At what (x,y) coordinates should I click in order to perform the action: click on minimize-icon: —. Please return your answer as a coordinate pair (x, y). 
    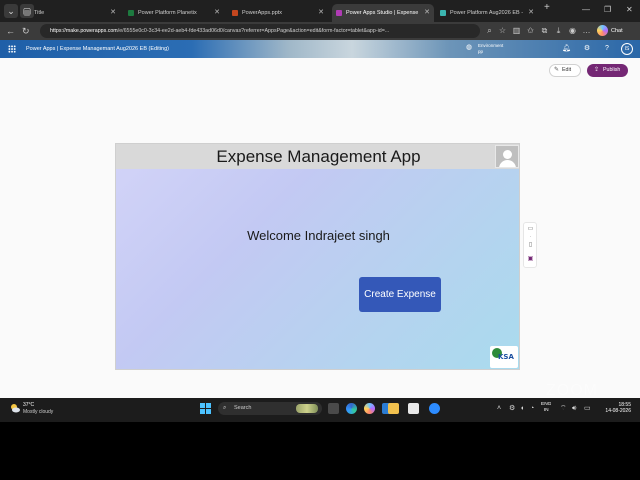
    Looking at the image, I should click on (586, 10).